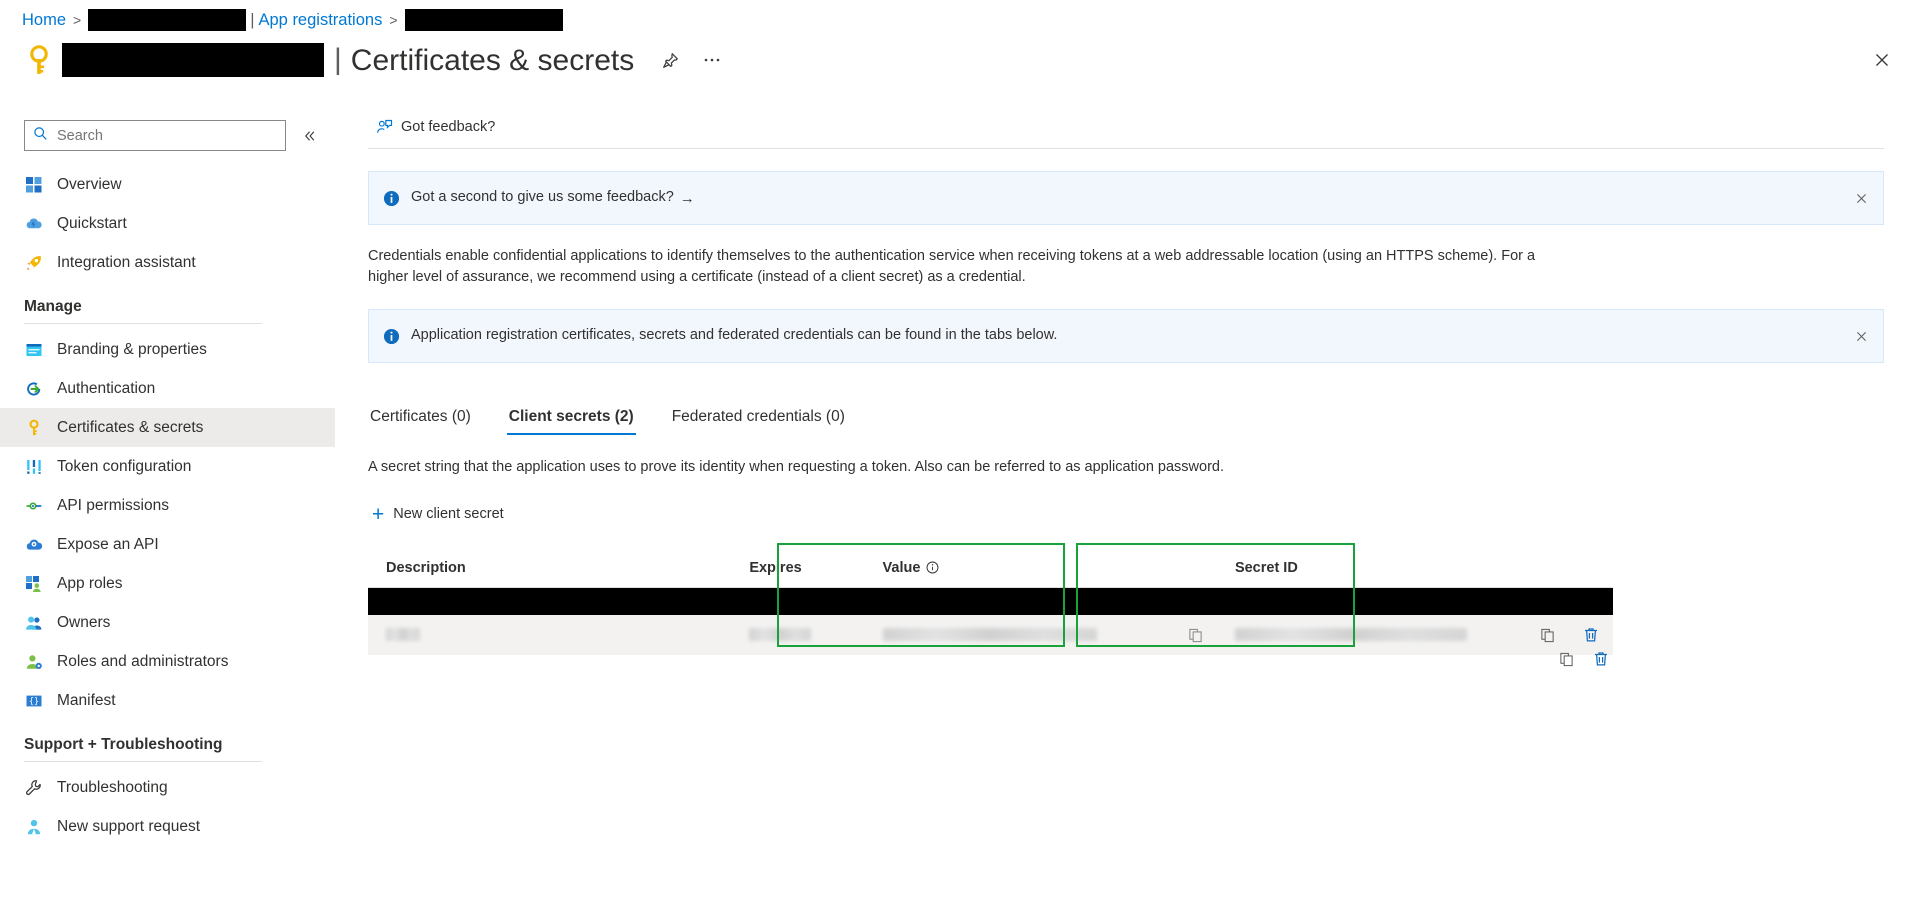 The height and width of the screenshot is (922, 1920). What do you see at coordinates (166, 135) in the screenshot?
I see `search-input` at bounding box center [166, 135].